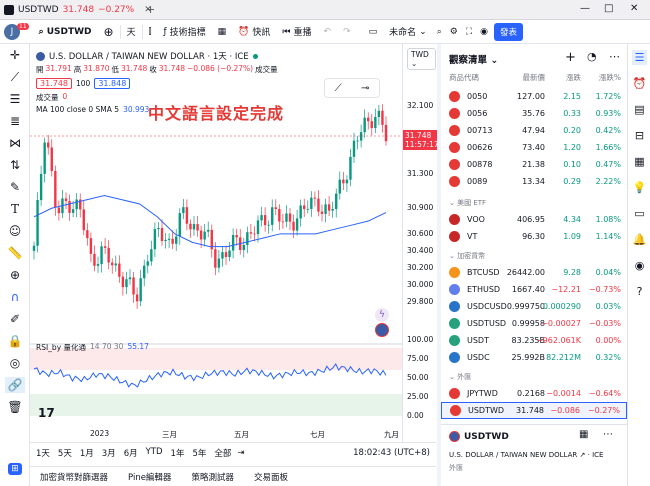  What do you see at coordinates (469, 32) in the screenshot?
I see `fullscreen-button: ⛶` at bounding box center [469, 32].